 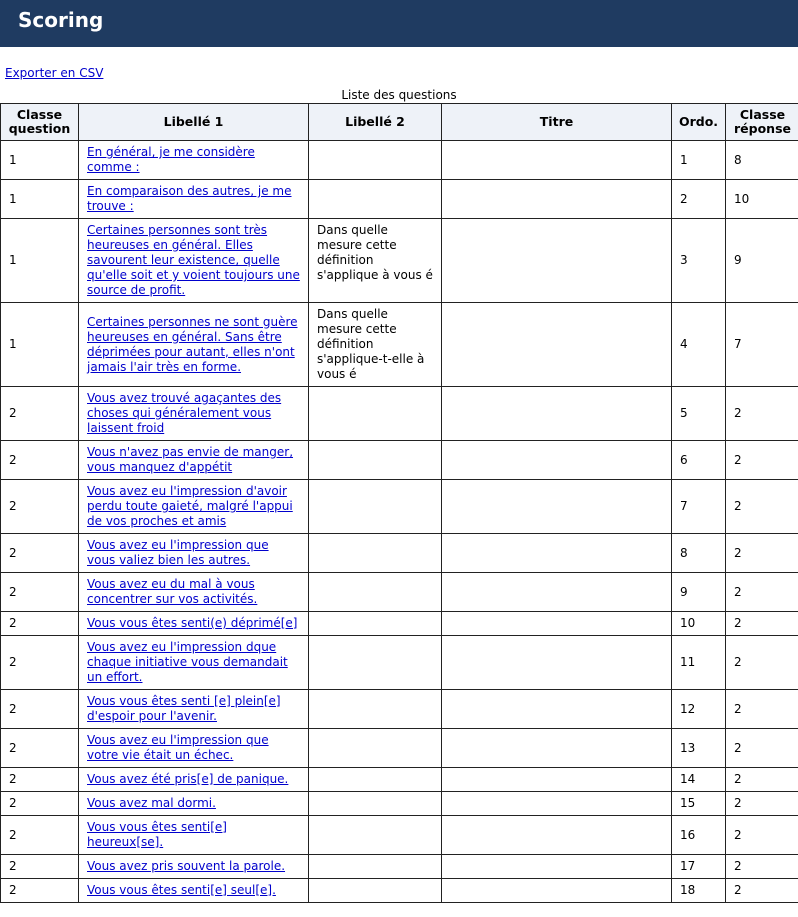 What do you see at coordinates (375, 122) in the screenshot?
I see `col-header-libelle-2: Libellé 2` at bounding box center [375, 122].